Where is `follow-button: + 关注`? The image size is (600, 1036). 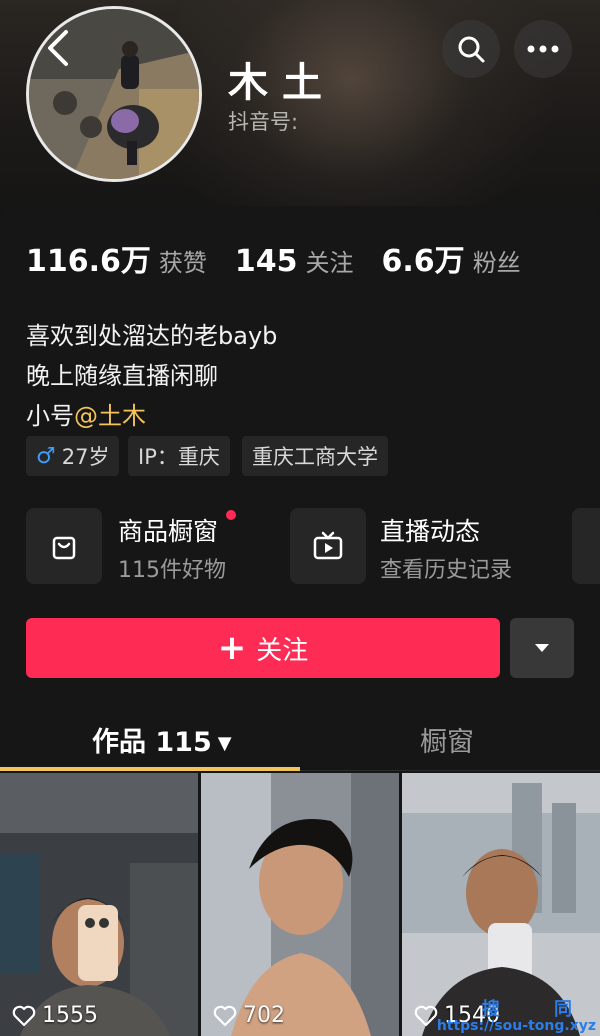 follow-button: + 关注 is located at coordinates (263, 648).